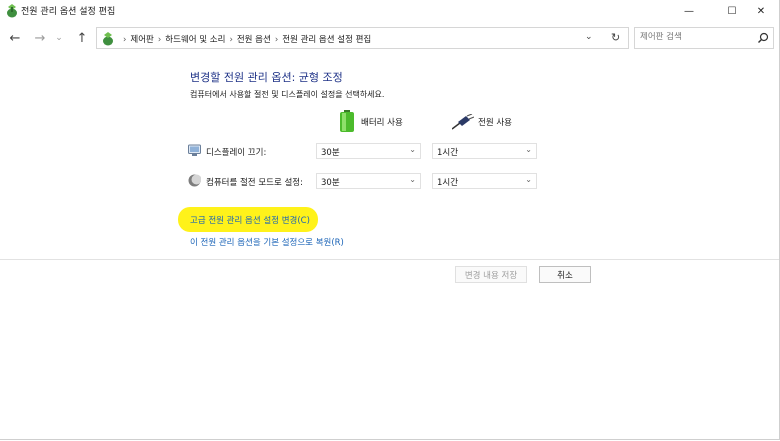  Describe the element at coordinates (389, 259) in the screenshot. I see `divider` at that location.